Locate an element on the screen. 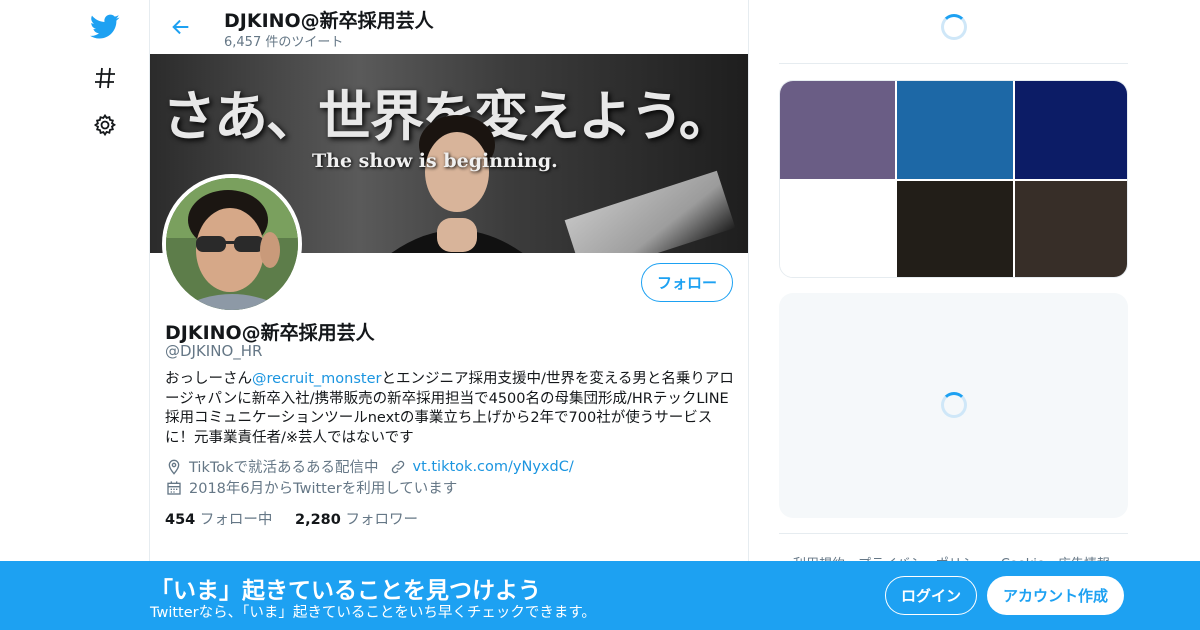 Image resolution: width=1200 pixels, height=630 pixels. link-icon is located at coordinates (398, 467).